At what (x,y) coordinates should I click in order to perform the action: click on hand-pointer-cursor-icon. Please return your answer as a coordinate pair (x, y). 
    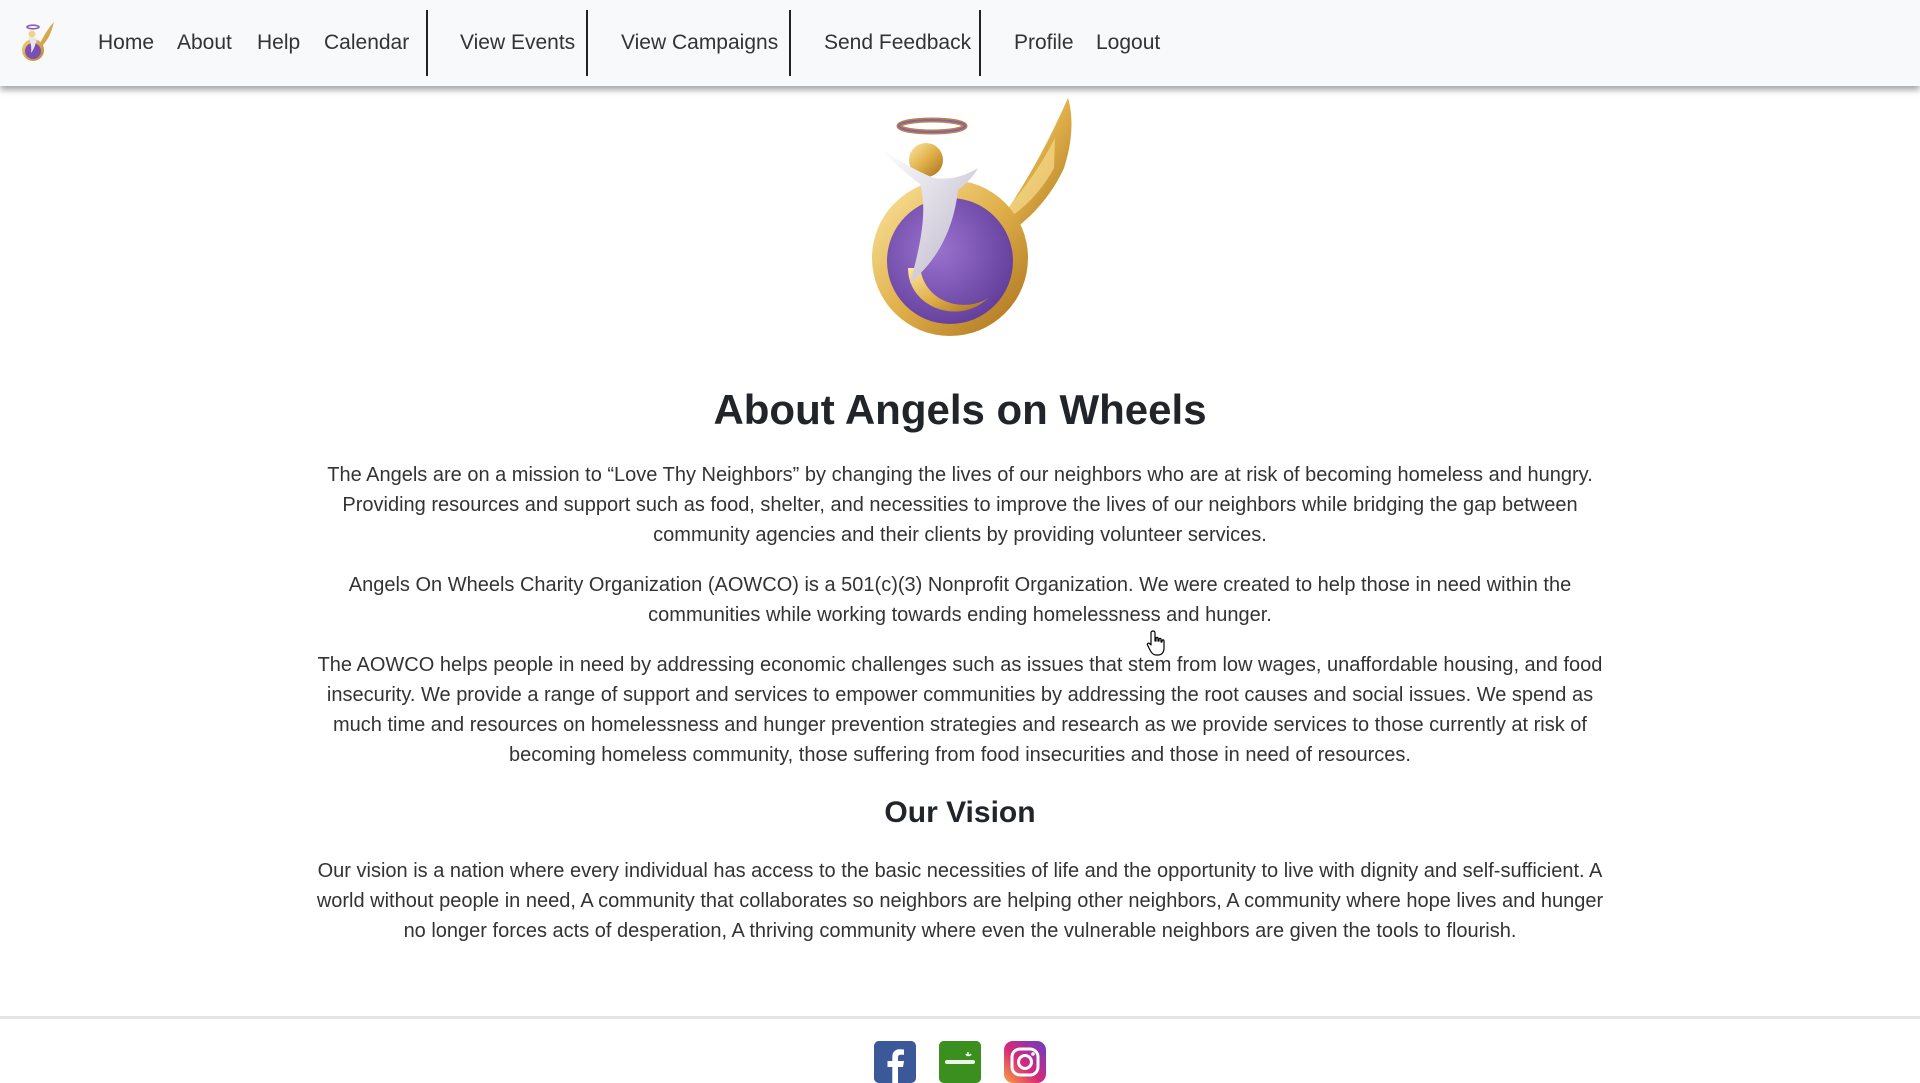
    Looking at the image, I should click on (1155, 643).